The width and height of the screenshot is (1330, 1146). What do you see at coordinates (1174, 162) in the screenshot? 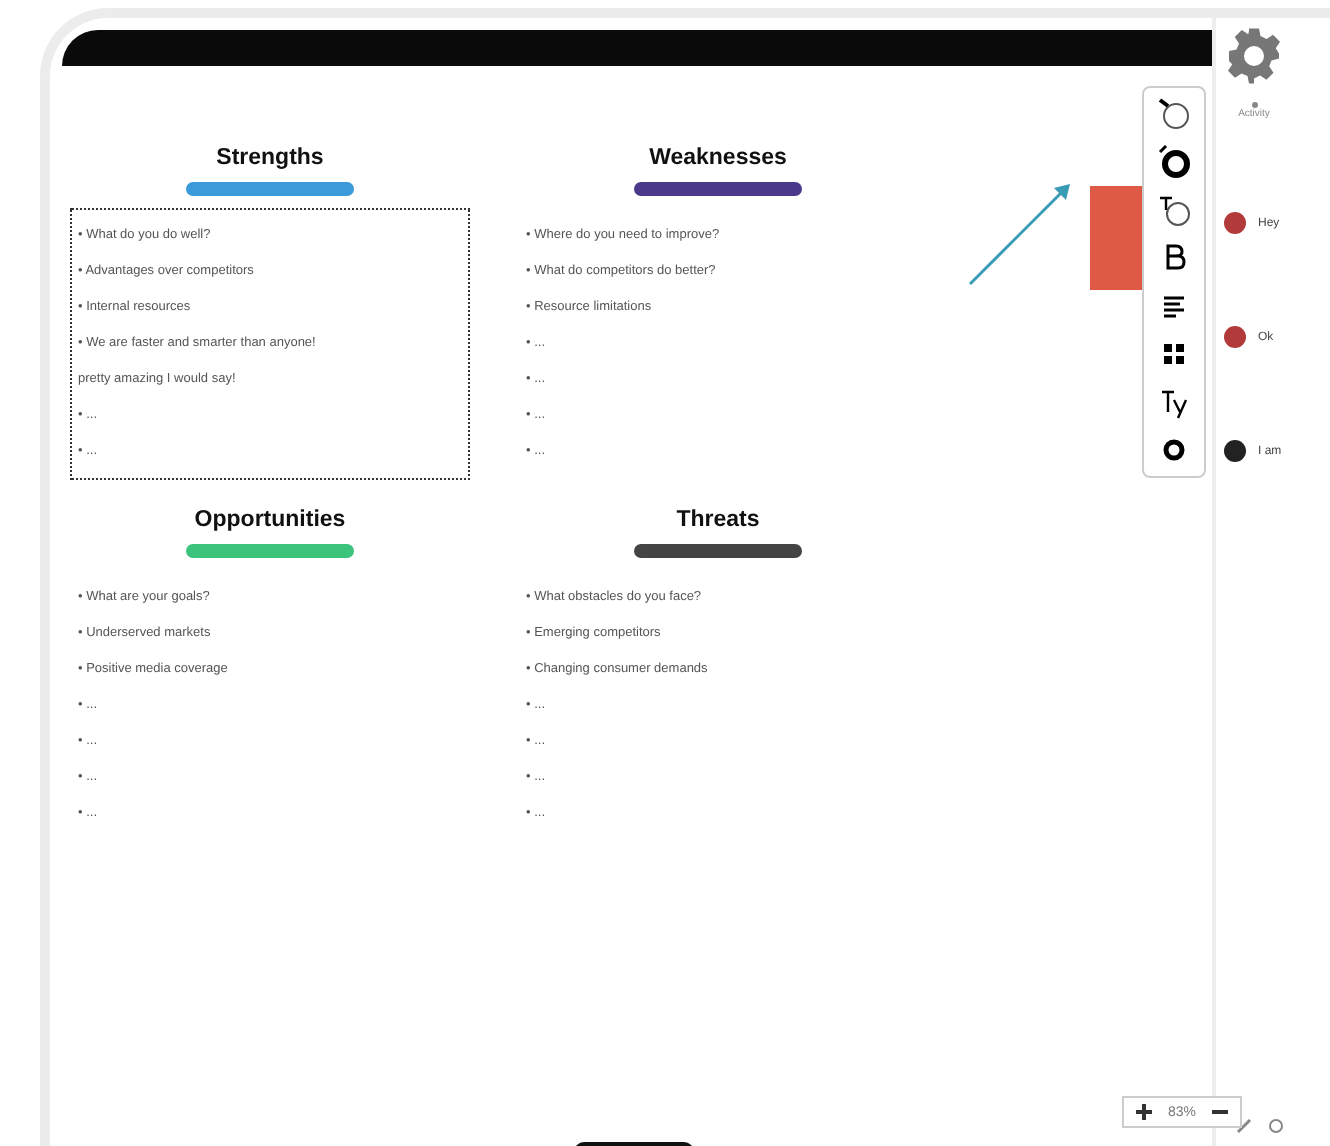
I see `ring-icon` at bounding box center [1174, 162].